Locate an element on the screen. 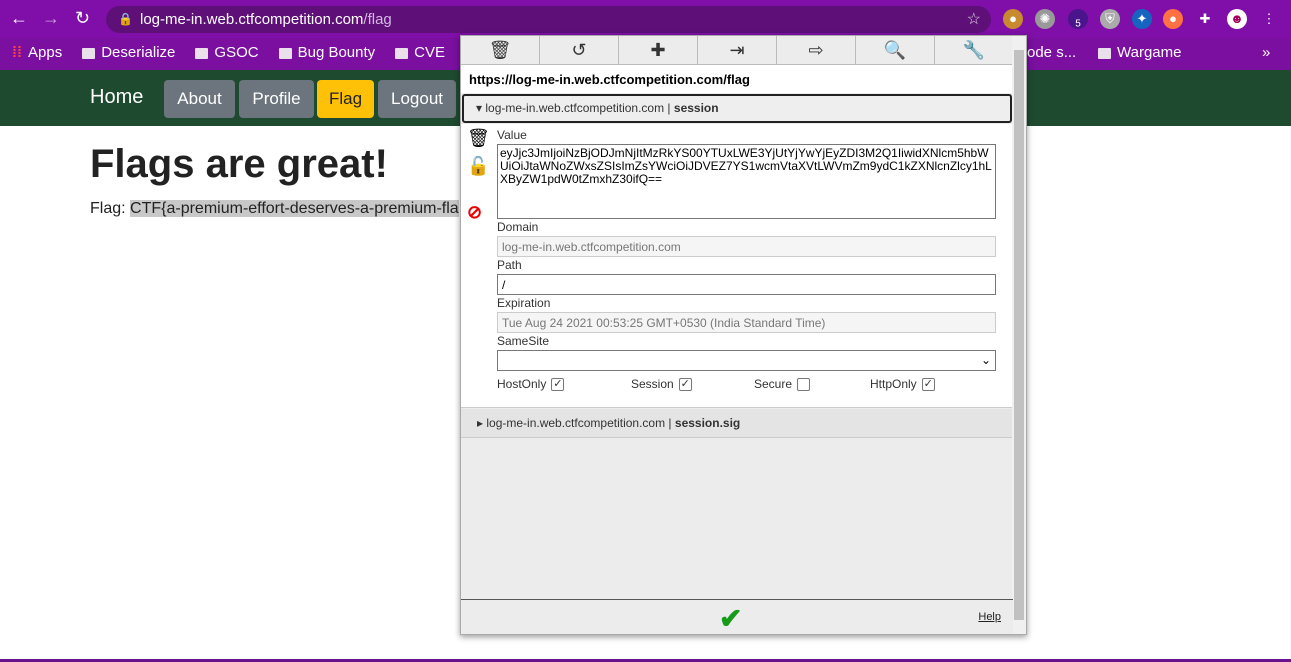 Image resolution: width=1291 pixels, height=662 pixels. export-icon: ⇨ is located at coordinates (816, 50).